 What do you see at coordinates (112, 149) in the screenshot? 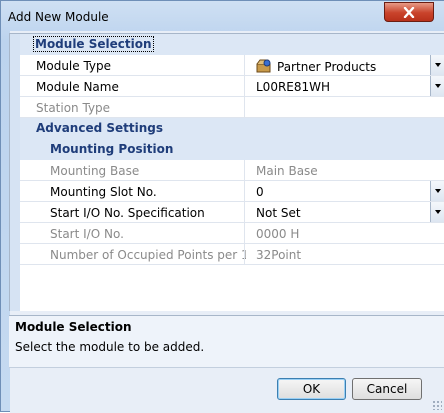
I see `category-label: Mounting Position` at bounding box center [112, 149].